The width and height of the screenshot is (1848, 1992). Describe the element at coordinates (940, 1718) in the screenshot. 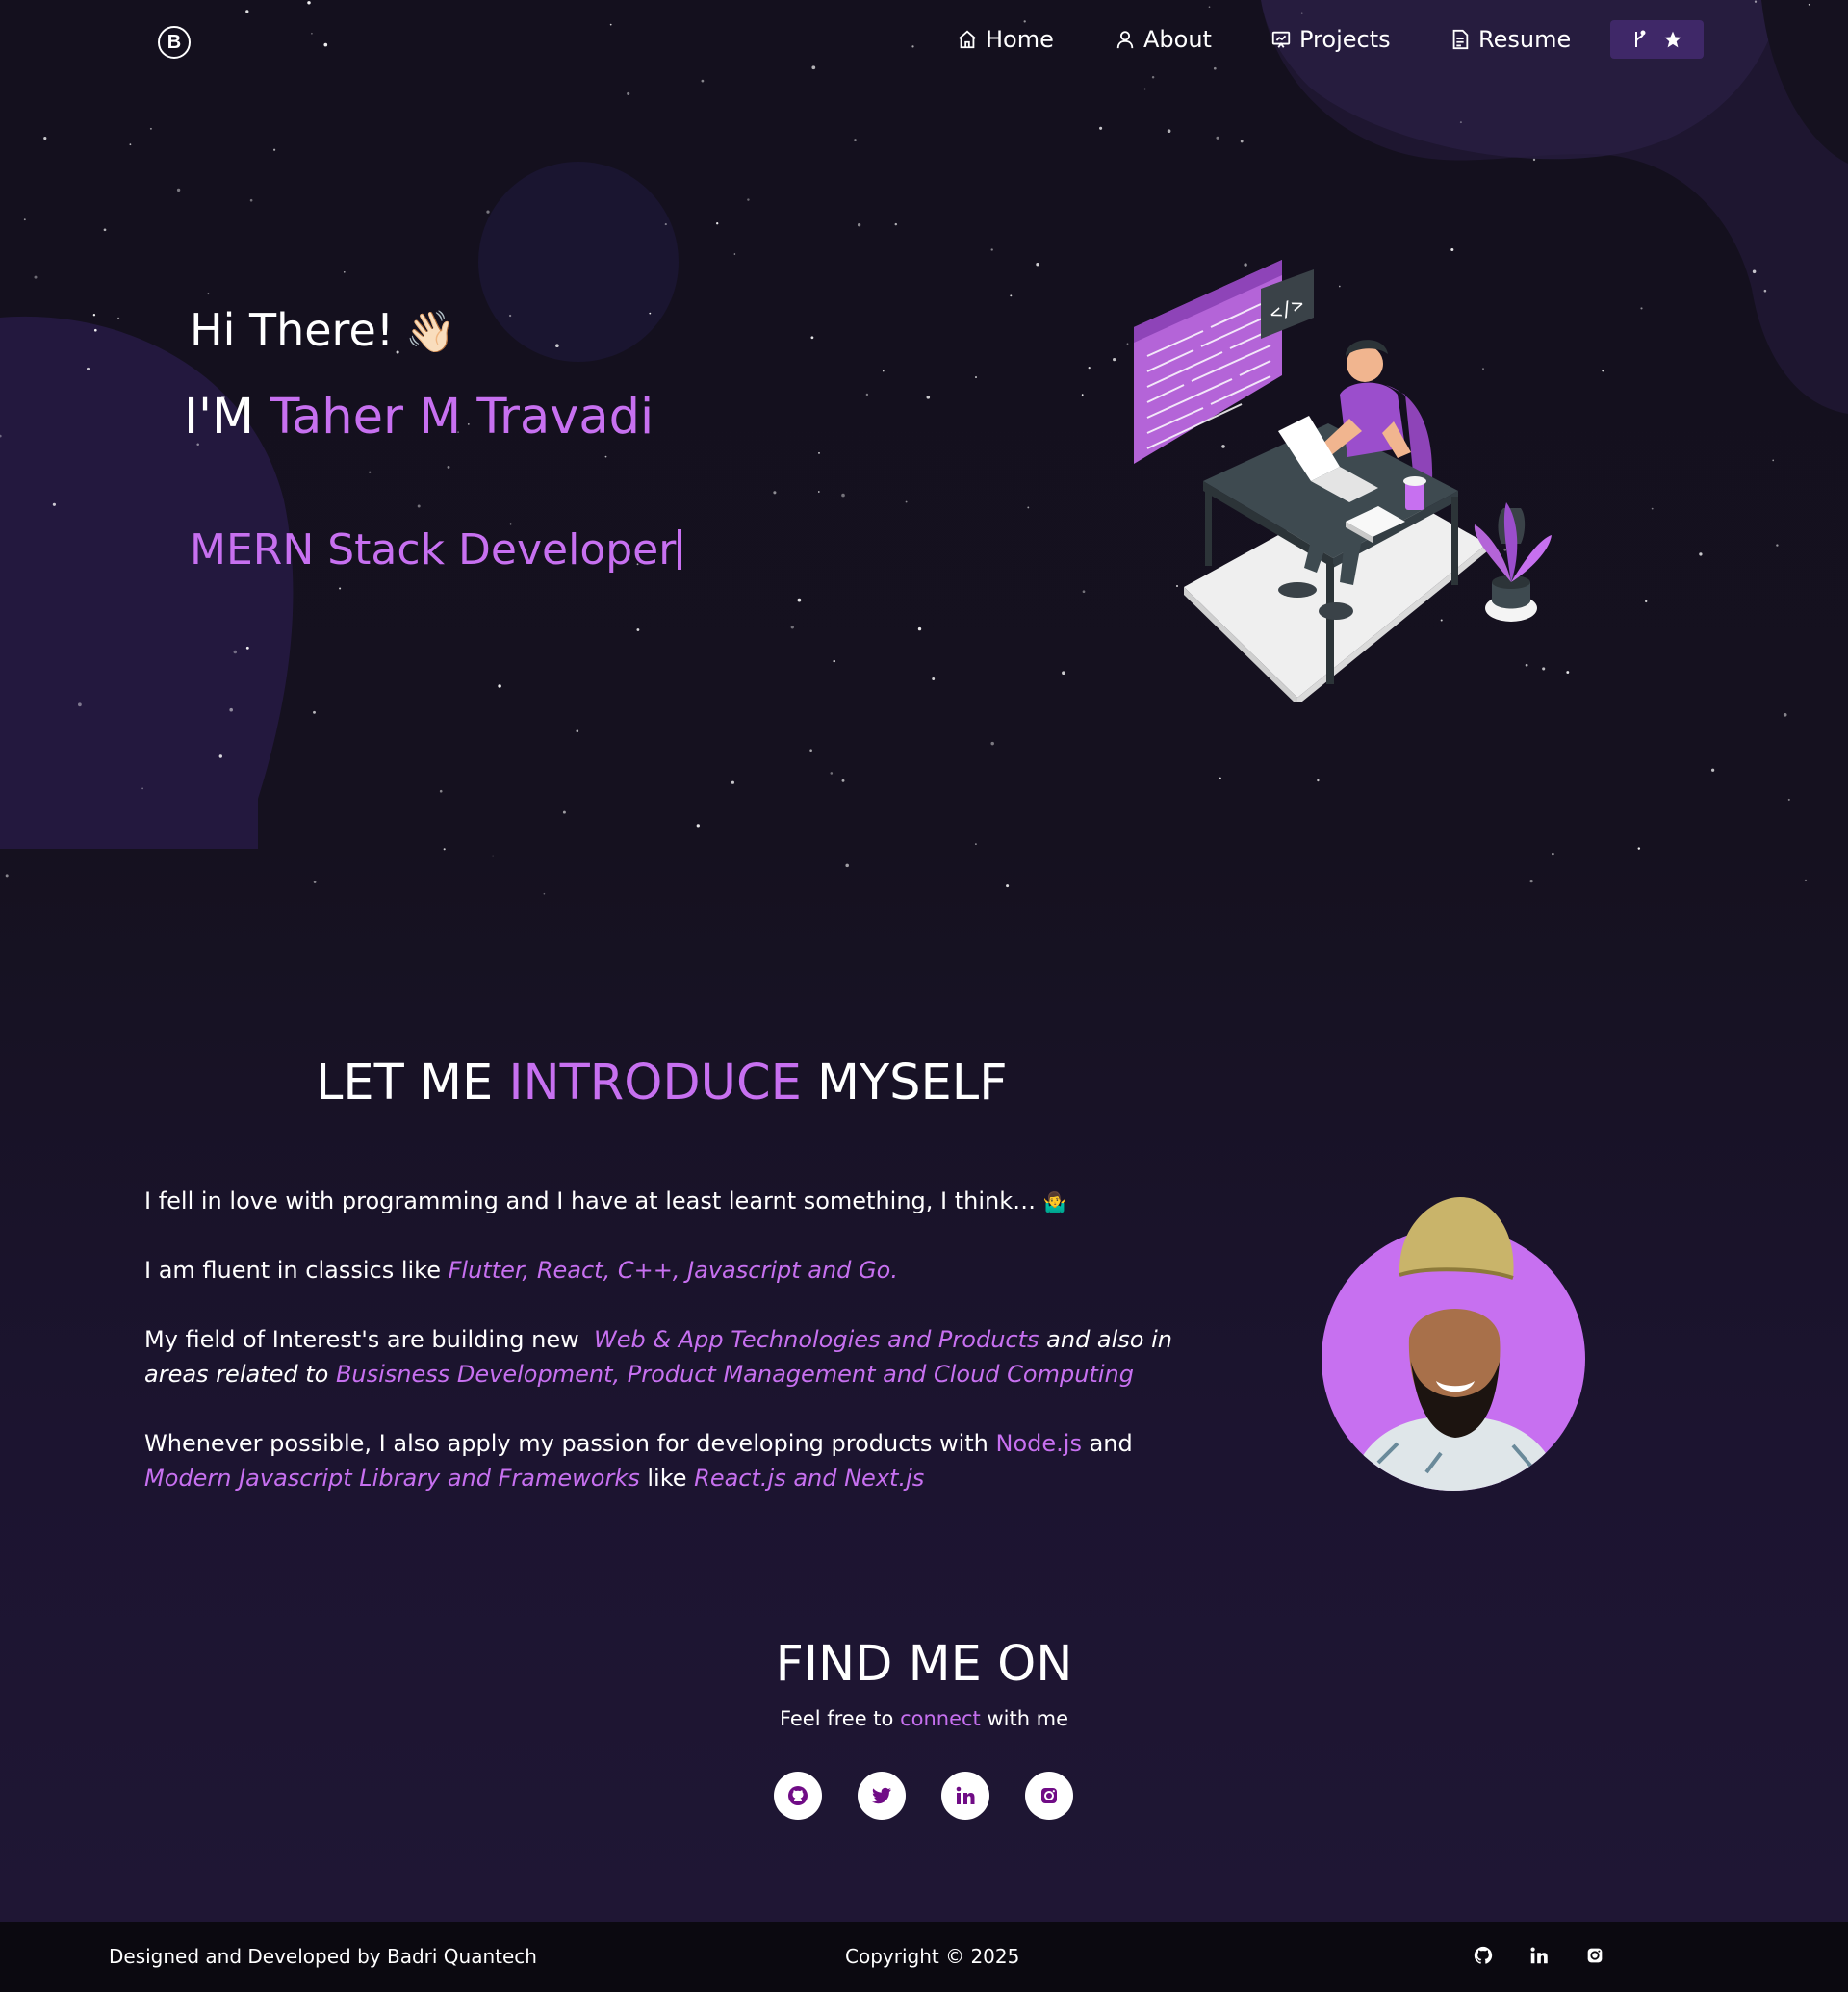

I see `connect-link: connect` at that location.